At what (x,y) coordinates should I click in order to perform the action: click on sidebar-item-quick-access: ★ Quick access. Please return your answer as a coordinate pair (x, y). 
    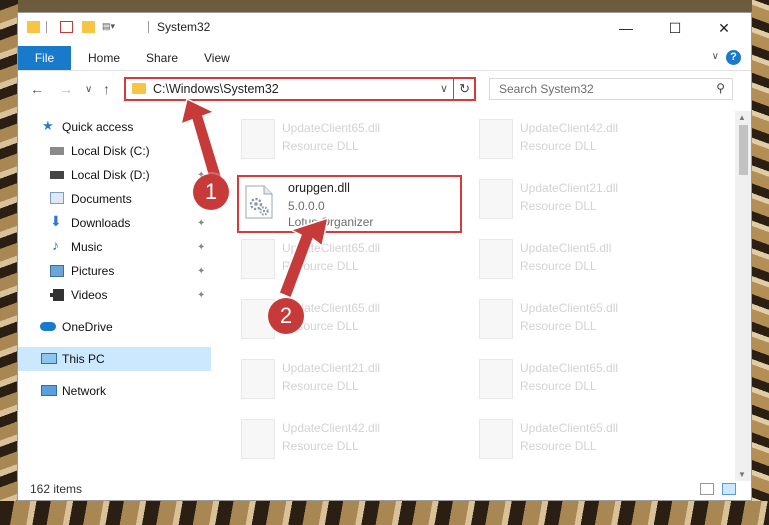
    Looking at the image, I should click on (114, 127).